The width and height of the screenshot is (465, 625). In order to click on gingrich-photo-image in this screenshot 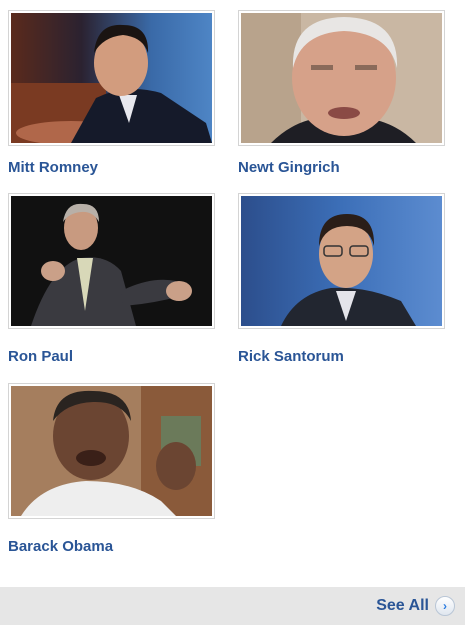, I will do `click(341, 78)`.